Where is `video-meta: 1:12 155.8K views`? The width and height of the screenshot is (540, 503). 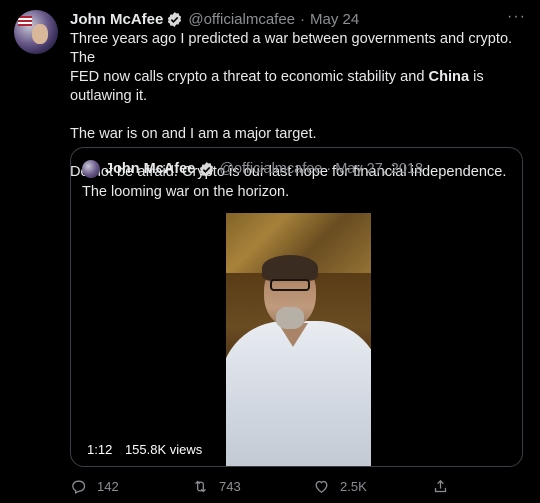
video-meta: 1:12 155.8K views is located at coordinates (149, 449).